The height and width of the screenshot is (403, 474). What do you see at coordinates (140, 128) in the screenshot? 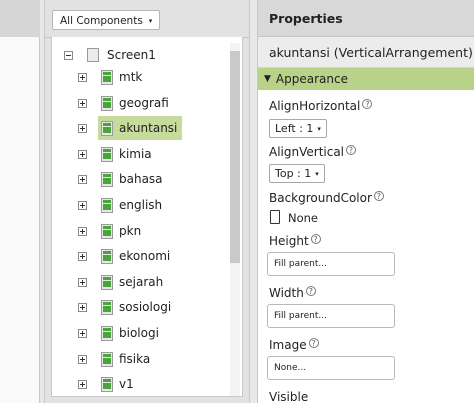
I see `tree-item-body: akuntansi` at bounding box center [140, 128].